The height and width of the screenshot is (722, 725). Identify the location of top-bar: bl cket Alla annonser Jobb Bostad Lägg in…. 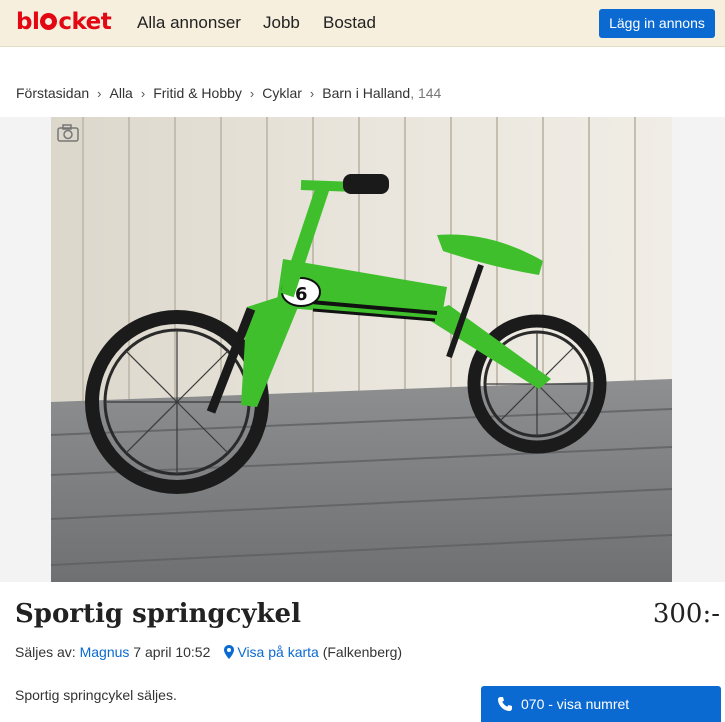
(362, 23).